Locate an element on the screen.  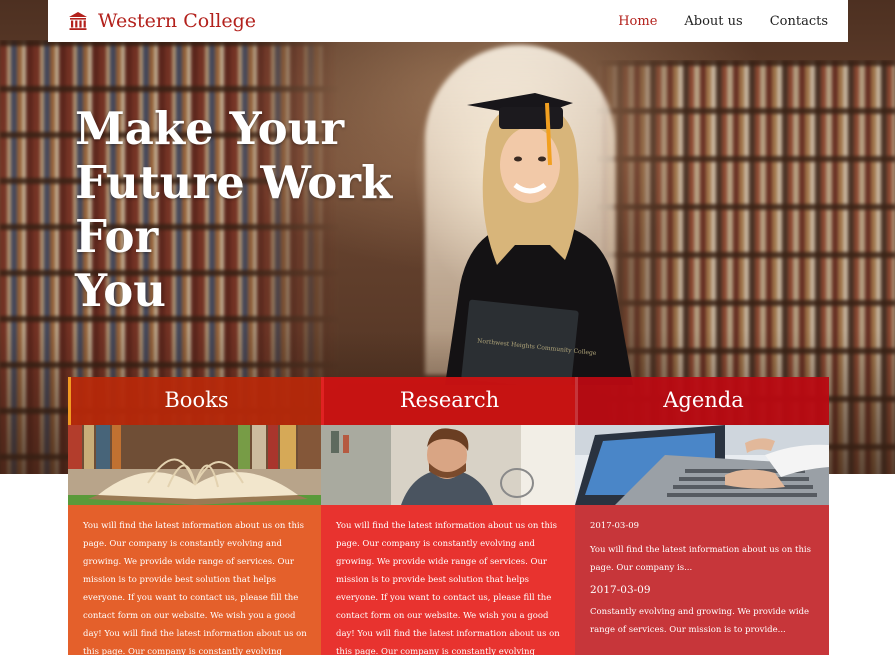
site-logo: Western College is located at coordinates (162, 21).